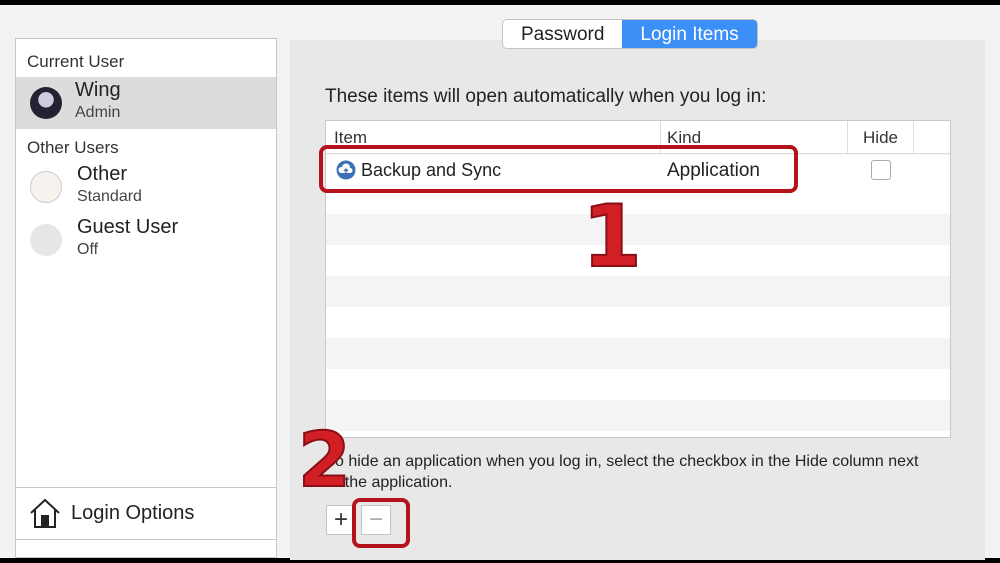  I want to click on user-role: Off, so click(88, 249).